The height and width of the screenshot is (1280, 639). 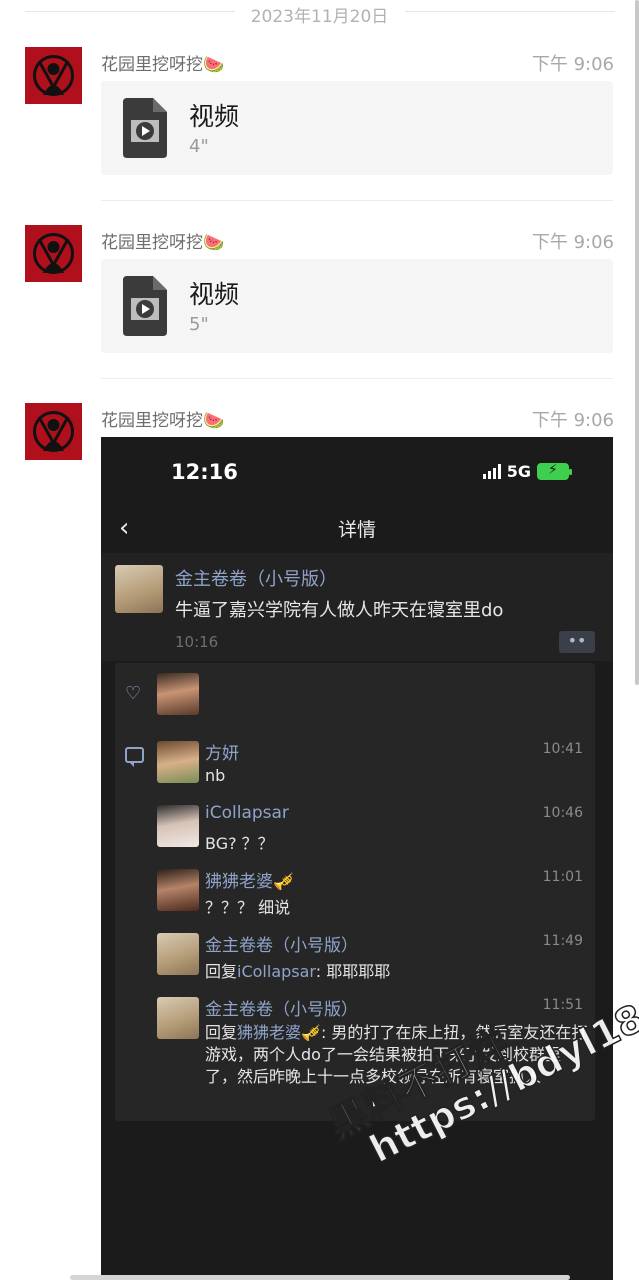 What do you see at coordinates (222, 751) in the screenshot?
I see `comment-author: 方妍` at bounding box center [222, 751].